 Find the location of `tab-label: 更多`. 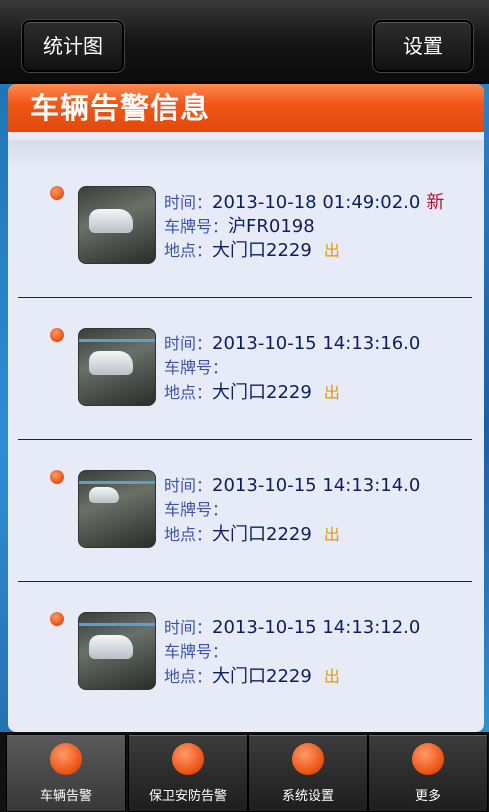

tab-label: 更多 is located at coordinates (427, 796).